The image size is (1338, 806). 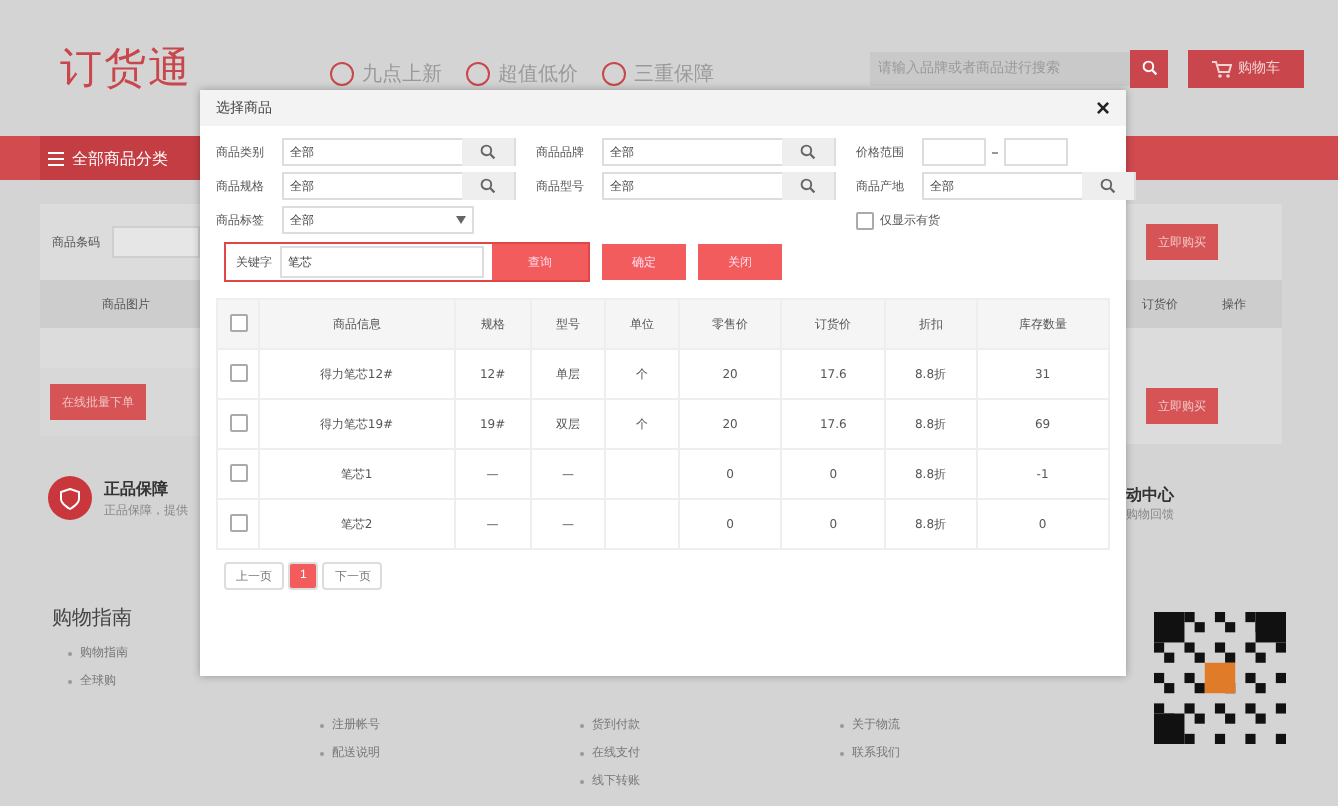 I want to click on feature-label: 九点上新, so click(x=386, y=74).